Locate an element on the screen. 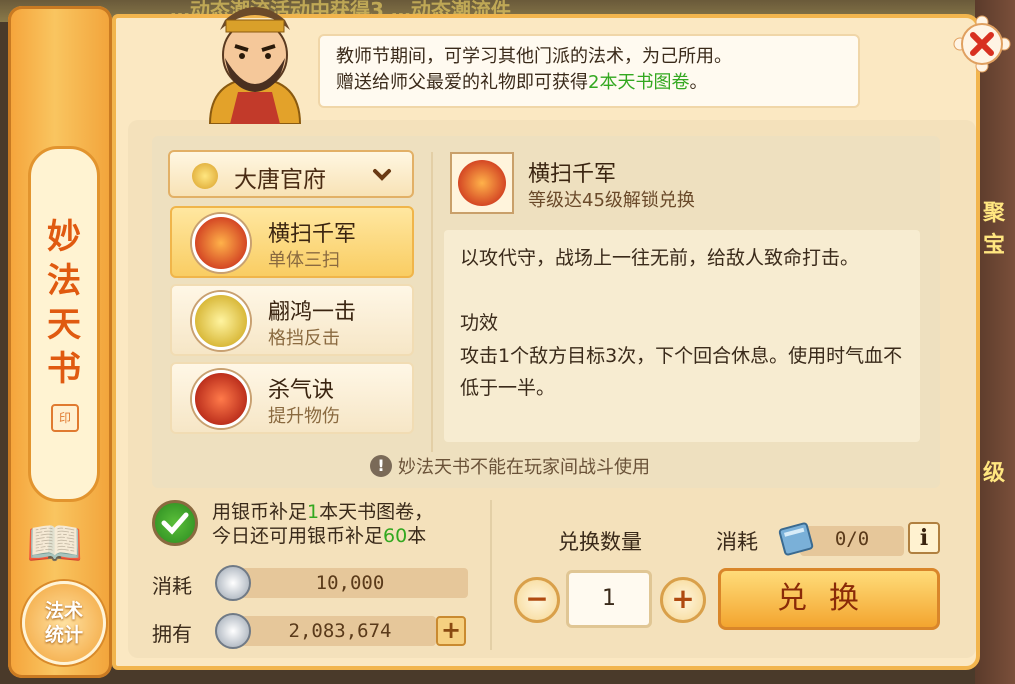  exchange-button-label: 兑换 is located at coordinates (829, 598).